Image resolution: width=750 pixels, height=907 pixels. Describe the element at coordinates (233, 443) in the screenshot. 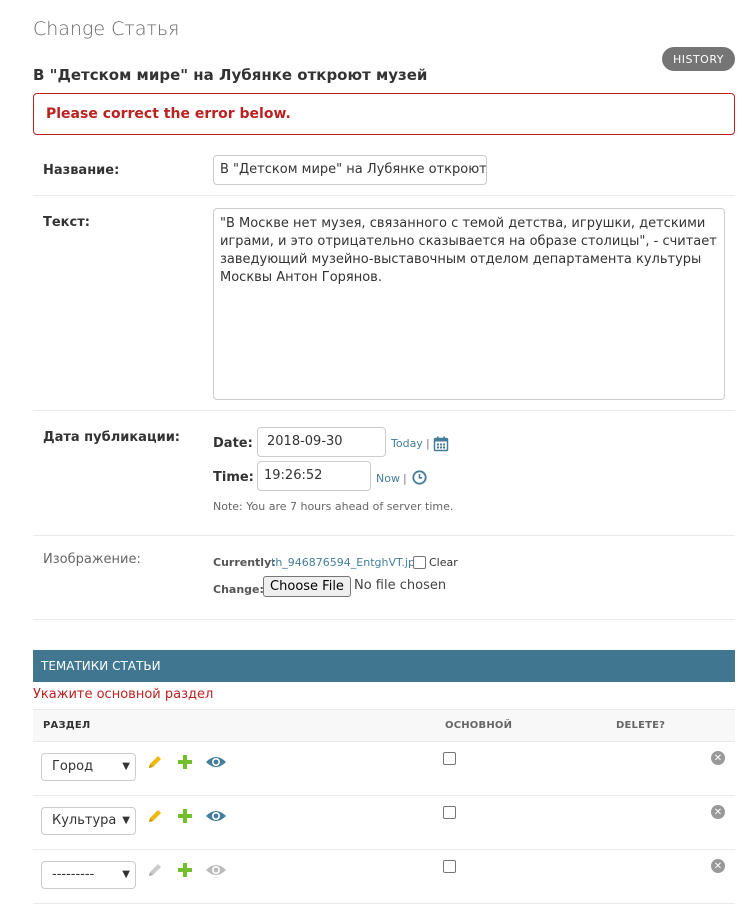

I see `date-label: Date:` at that location.